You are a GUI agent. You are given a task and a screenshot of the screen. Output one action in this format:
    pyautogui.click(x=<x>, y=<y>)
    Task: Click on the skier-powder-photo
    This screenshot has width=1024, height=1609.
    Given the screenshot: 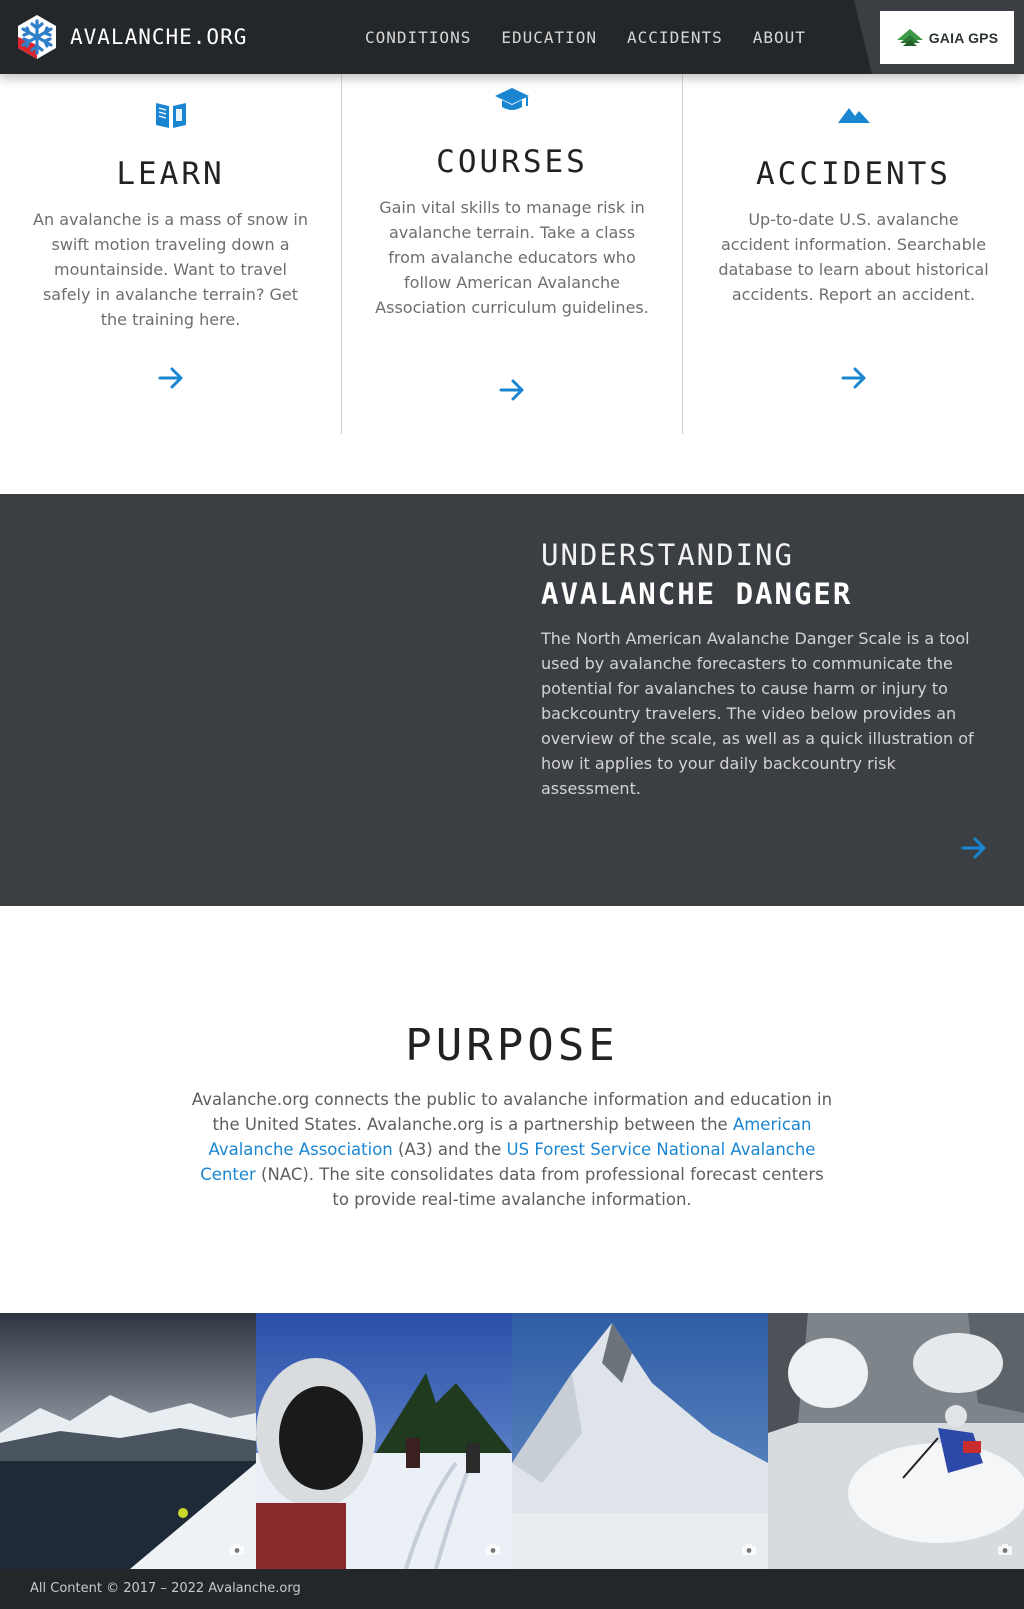 What is the action you would take?
    pyautogui.click(x=896, y=1441)
    